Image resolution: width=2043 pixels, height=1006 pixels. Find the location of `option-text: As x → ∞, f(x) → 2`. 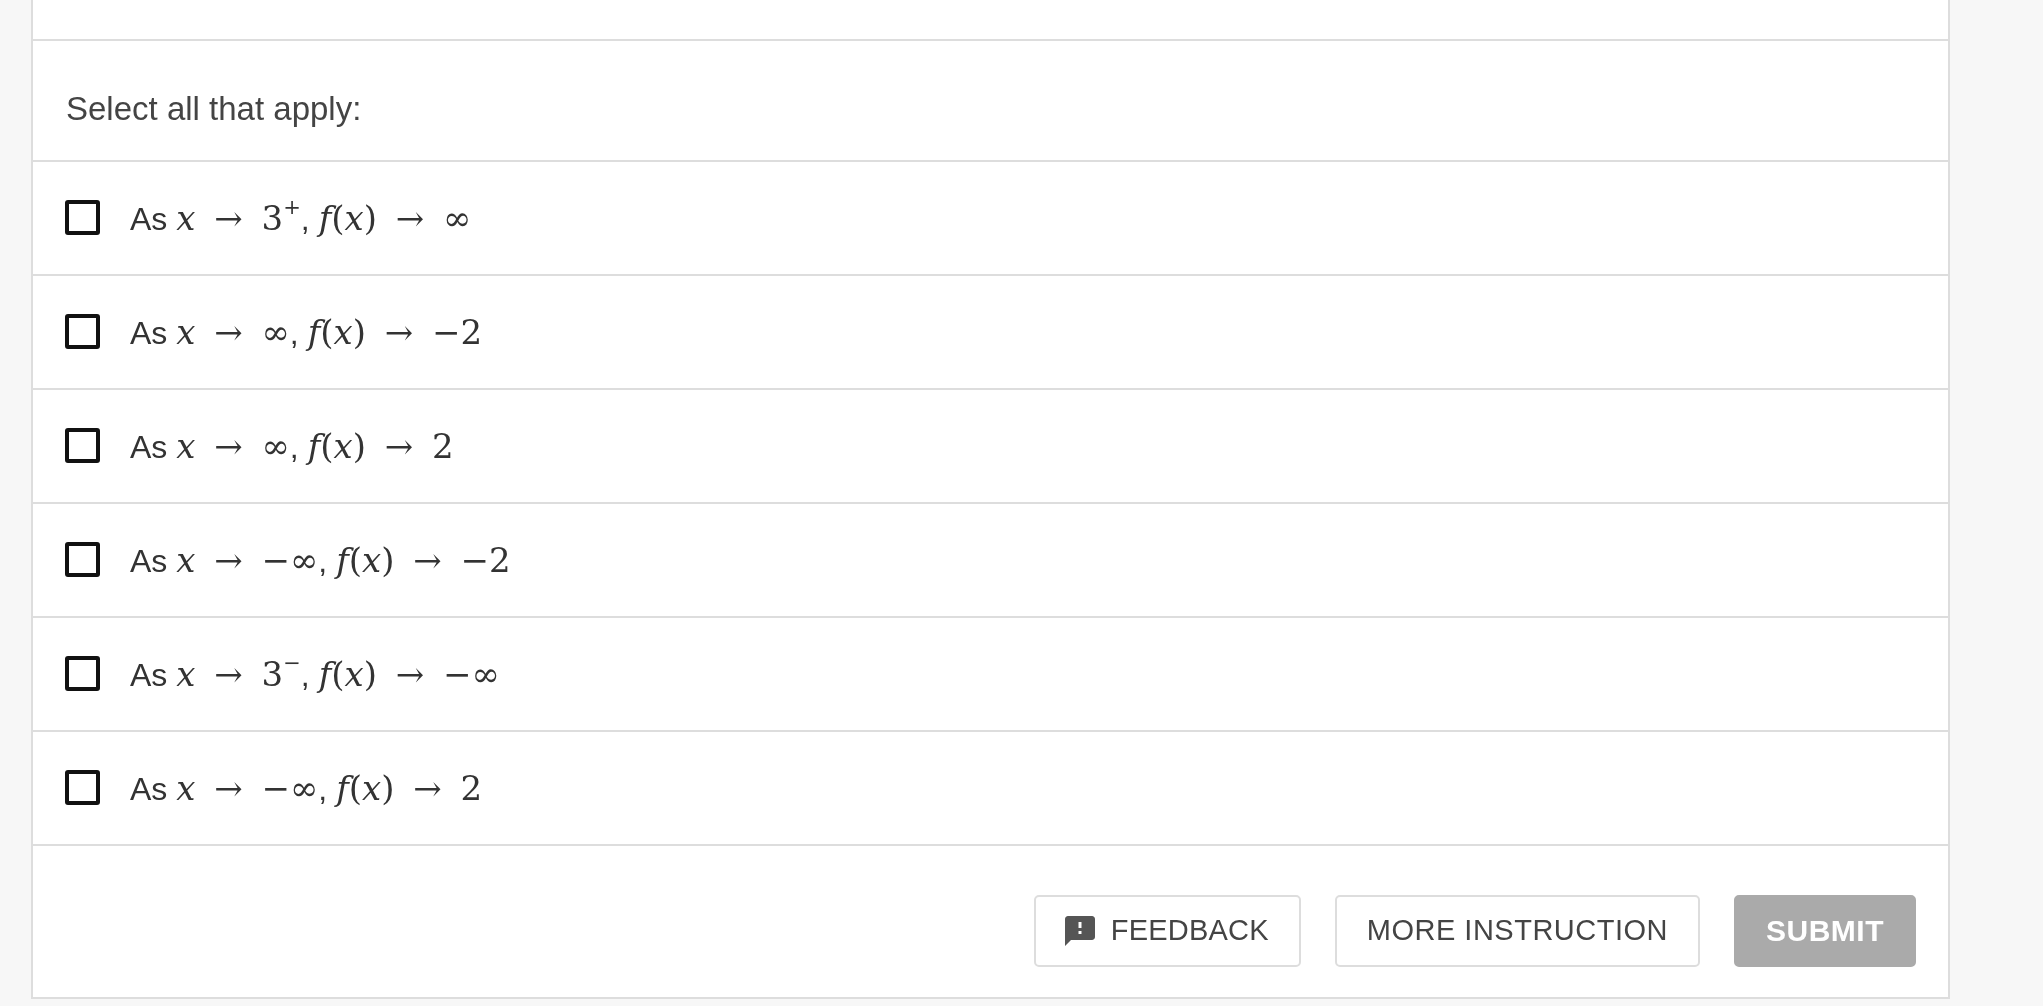

option-text: As x → ∞, f(x) → 2 is located at coordinates (292, 446).